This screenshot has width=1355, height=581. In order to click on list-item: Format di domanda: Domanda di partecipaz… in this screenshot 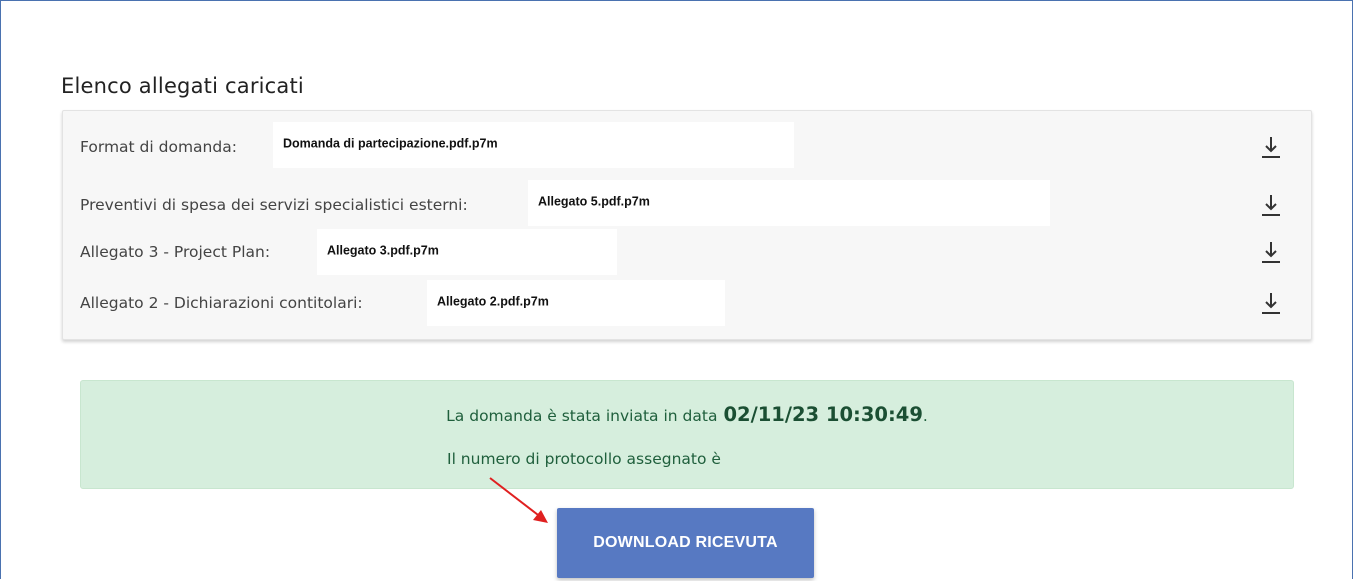, I will do `click(687, 147)`.